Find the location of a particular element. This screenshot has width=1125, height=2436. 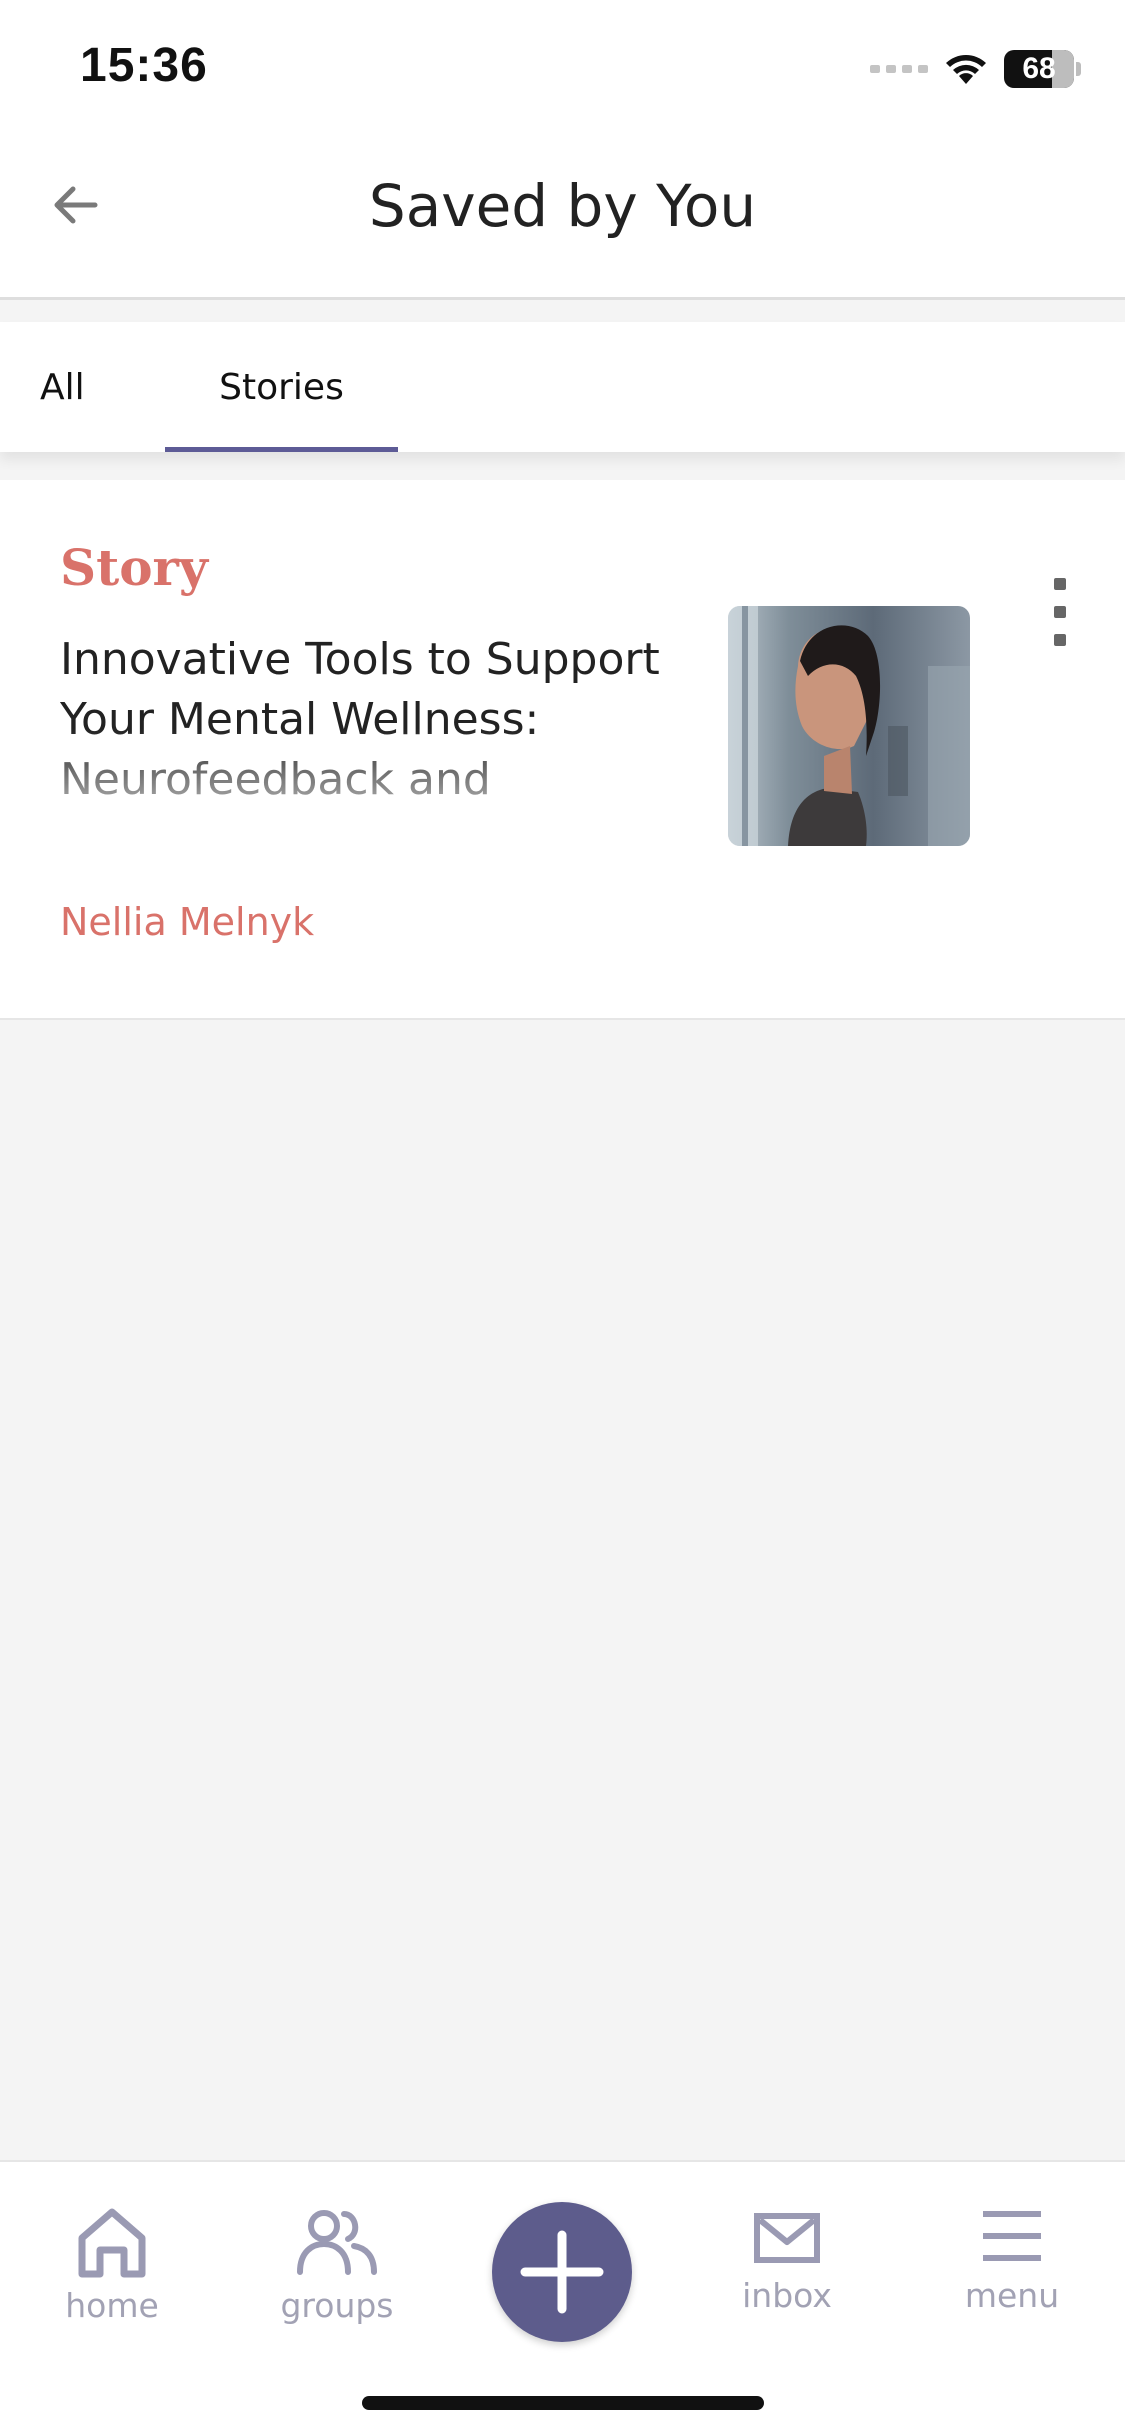

battery-level: 68 is located at coordinates (1039, 68).